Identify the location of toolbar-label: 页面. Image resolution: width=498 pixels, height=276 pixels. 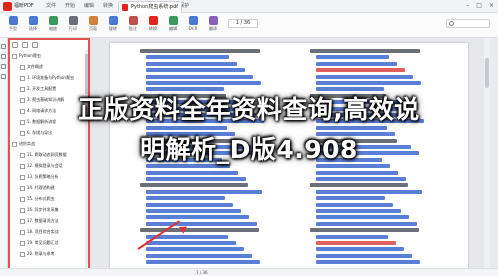
(93, 28).